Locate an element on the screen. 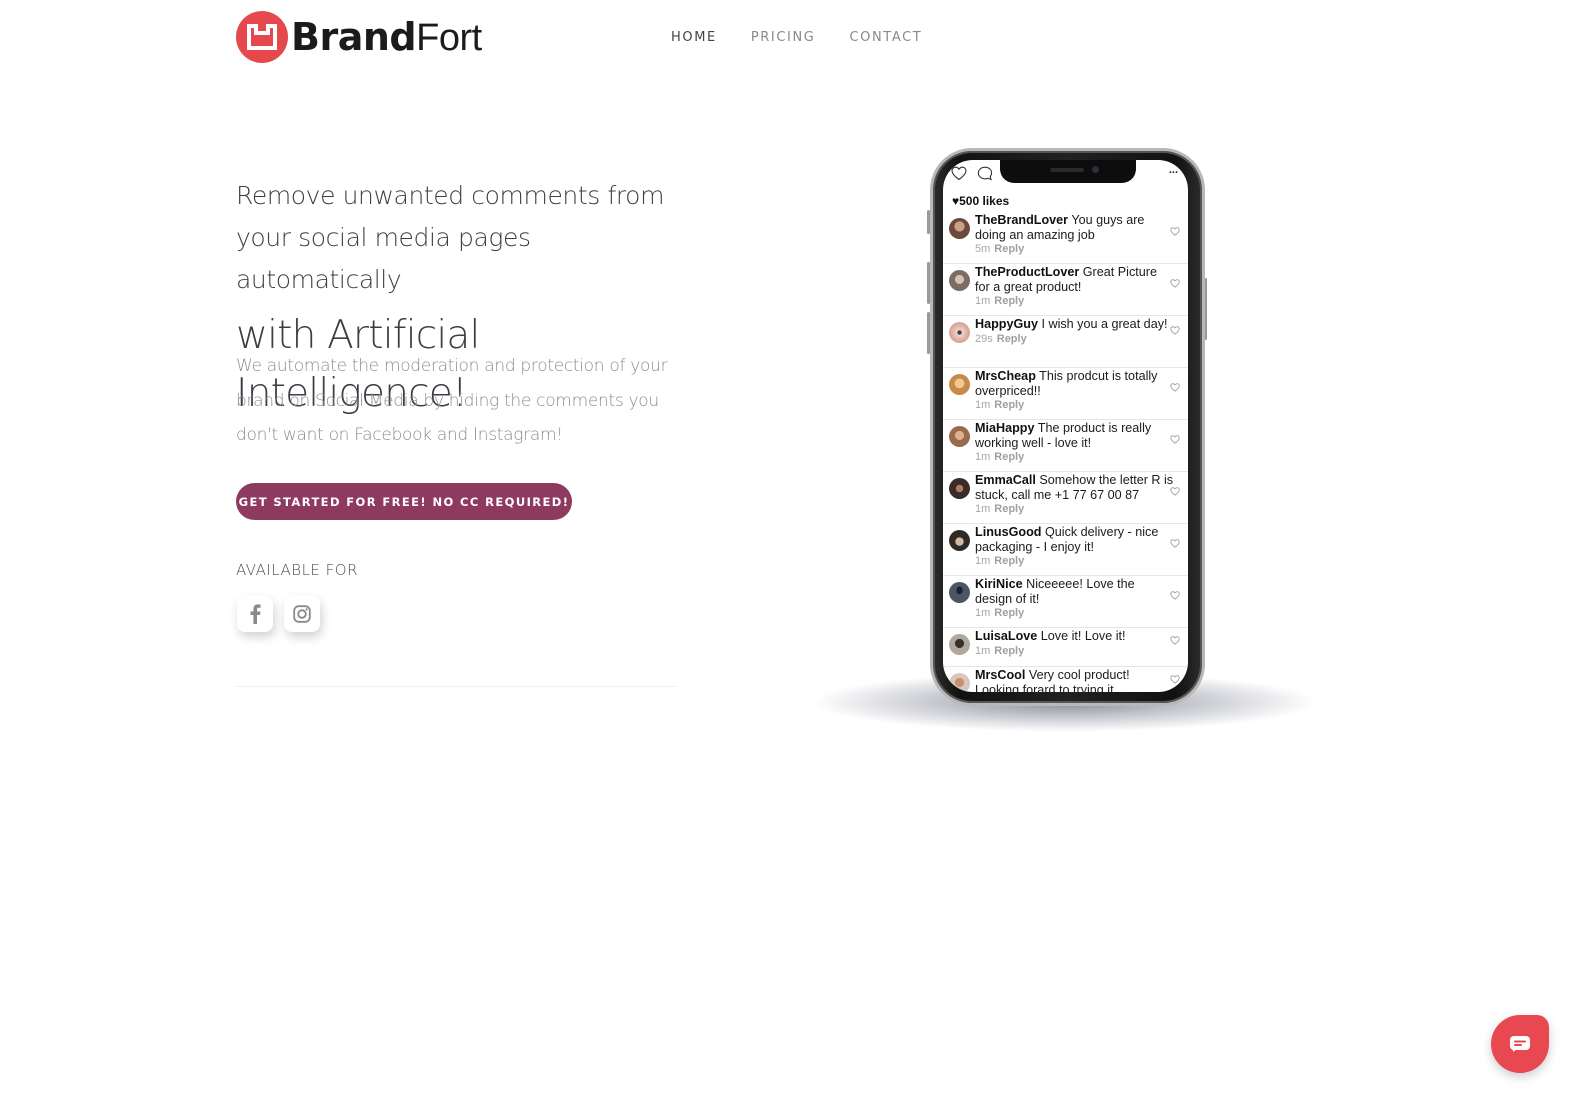 The width and height of the screenshot is (1584, 1105). comment-username: MrsCool is located at coordinates (1000, 675).